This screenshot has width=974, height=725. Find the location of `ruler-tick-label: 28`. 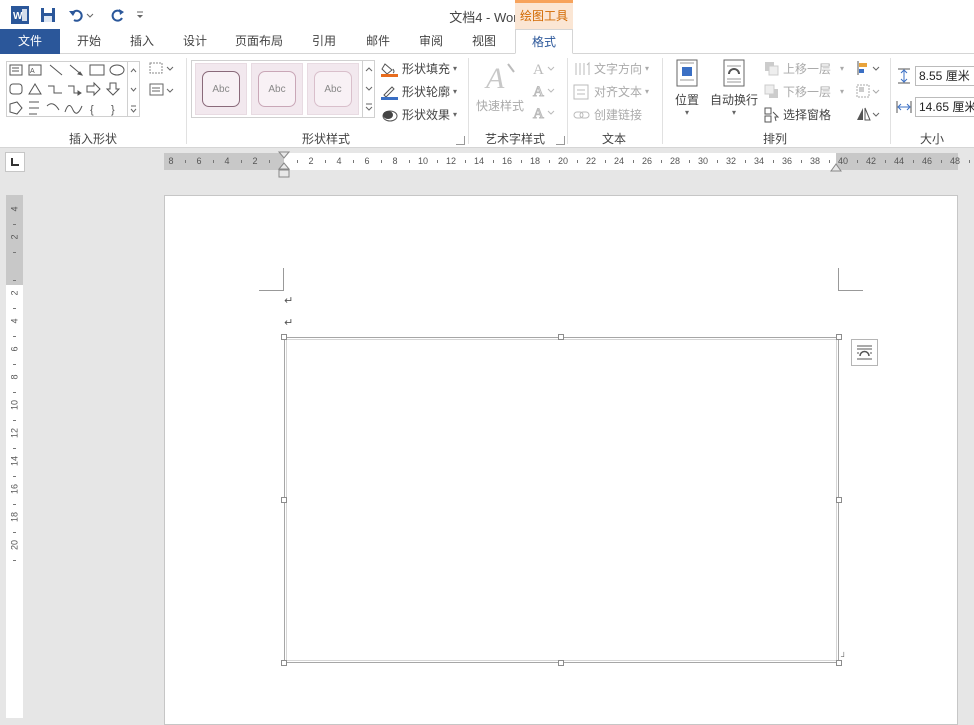

ruler-tick-label: 28 is located at coordinates (674, 161).